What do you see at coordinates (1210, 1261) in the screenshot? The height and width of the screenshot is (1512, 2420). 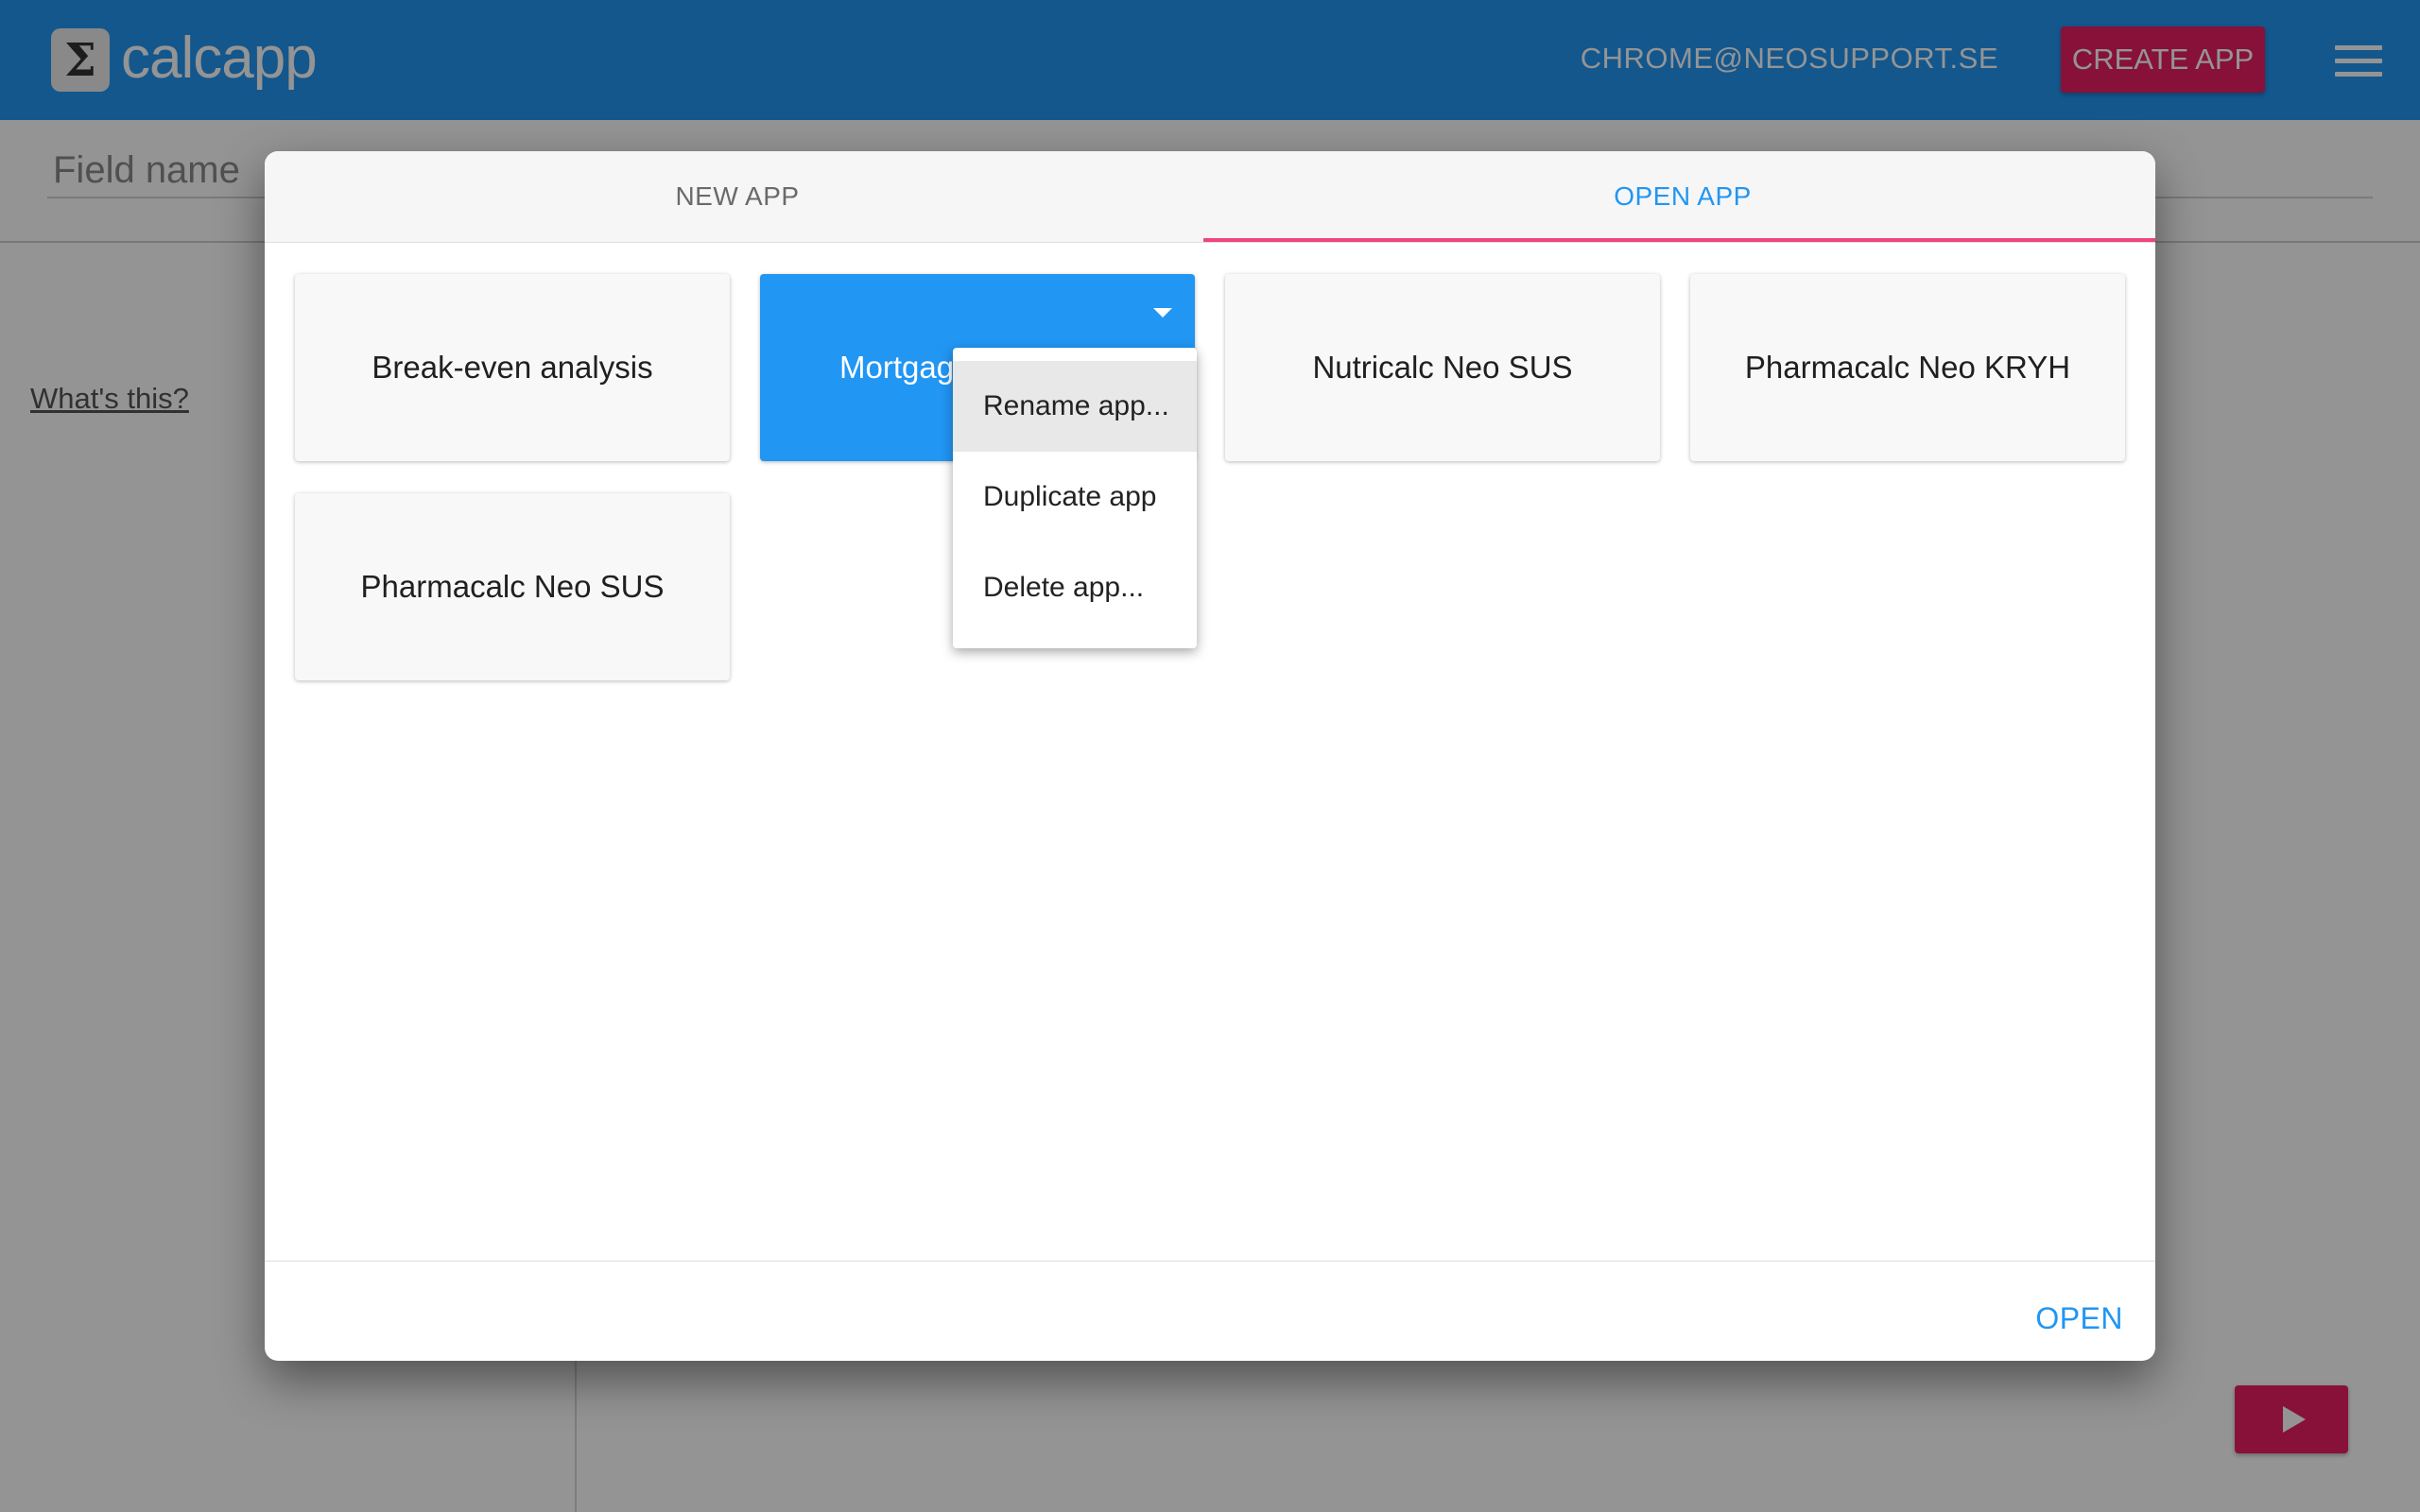 I see `dialog-footer-divider` at bounding box center [1210, 1261].